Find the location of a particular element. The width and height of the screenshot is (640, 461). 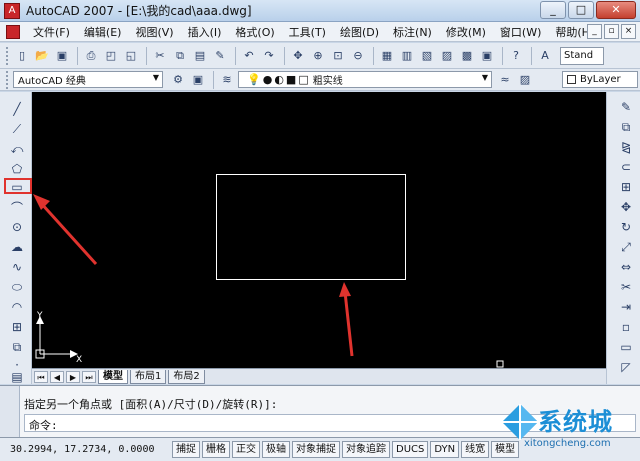

stretch-icon: ⇔ is located at coordinates (626, 267).